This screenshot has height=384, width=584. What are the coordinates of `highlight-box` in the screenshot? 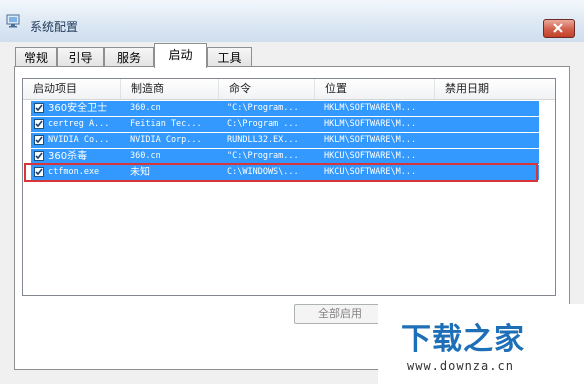 It's located at (281, 172).